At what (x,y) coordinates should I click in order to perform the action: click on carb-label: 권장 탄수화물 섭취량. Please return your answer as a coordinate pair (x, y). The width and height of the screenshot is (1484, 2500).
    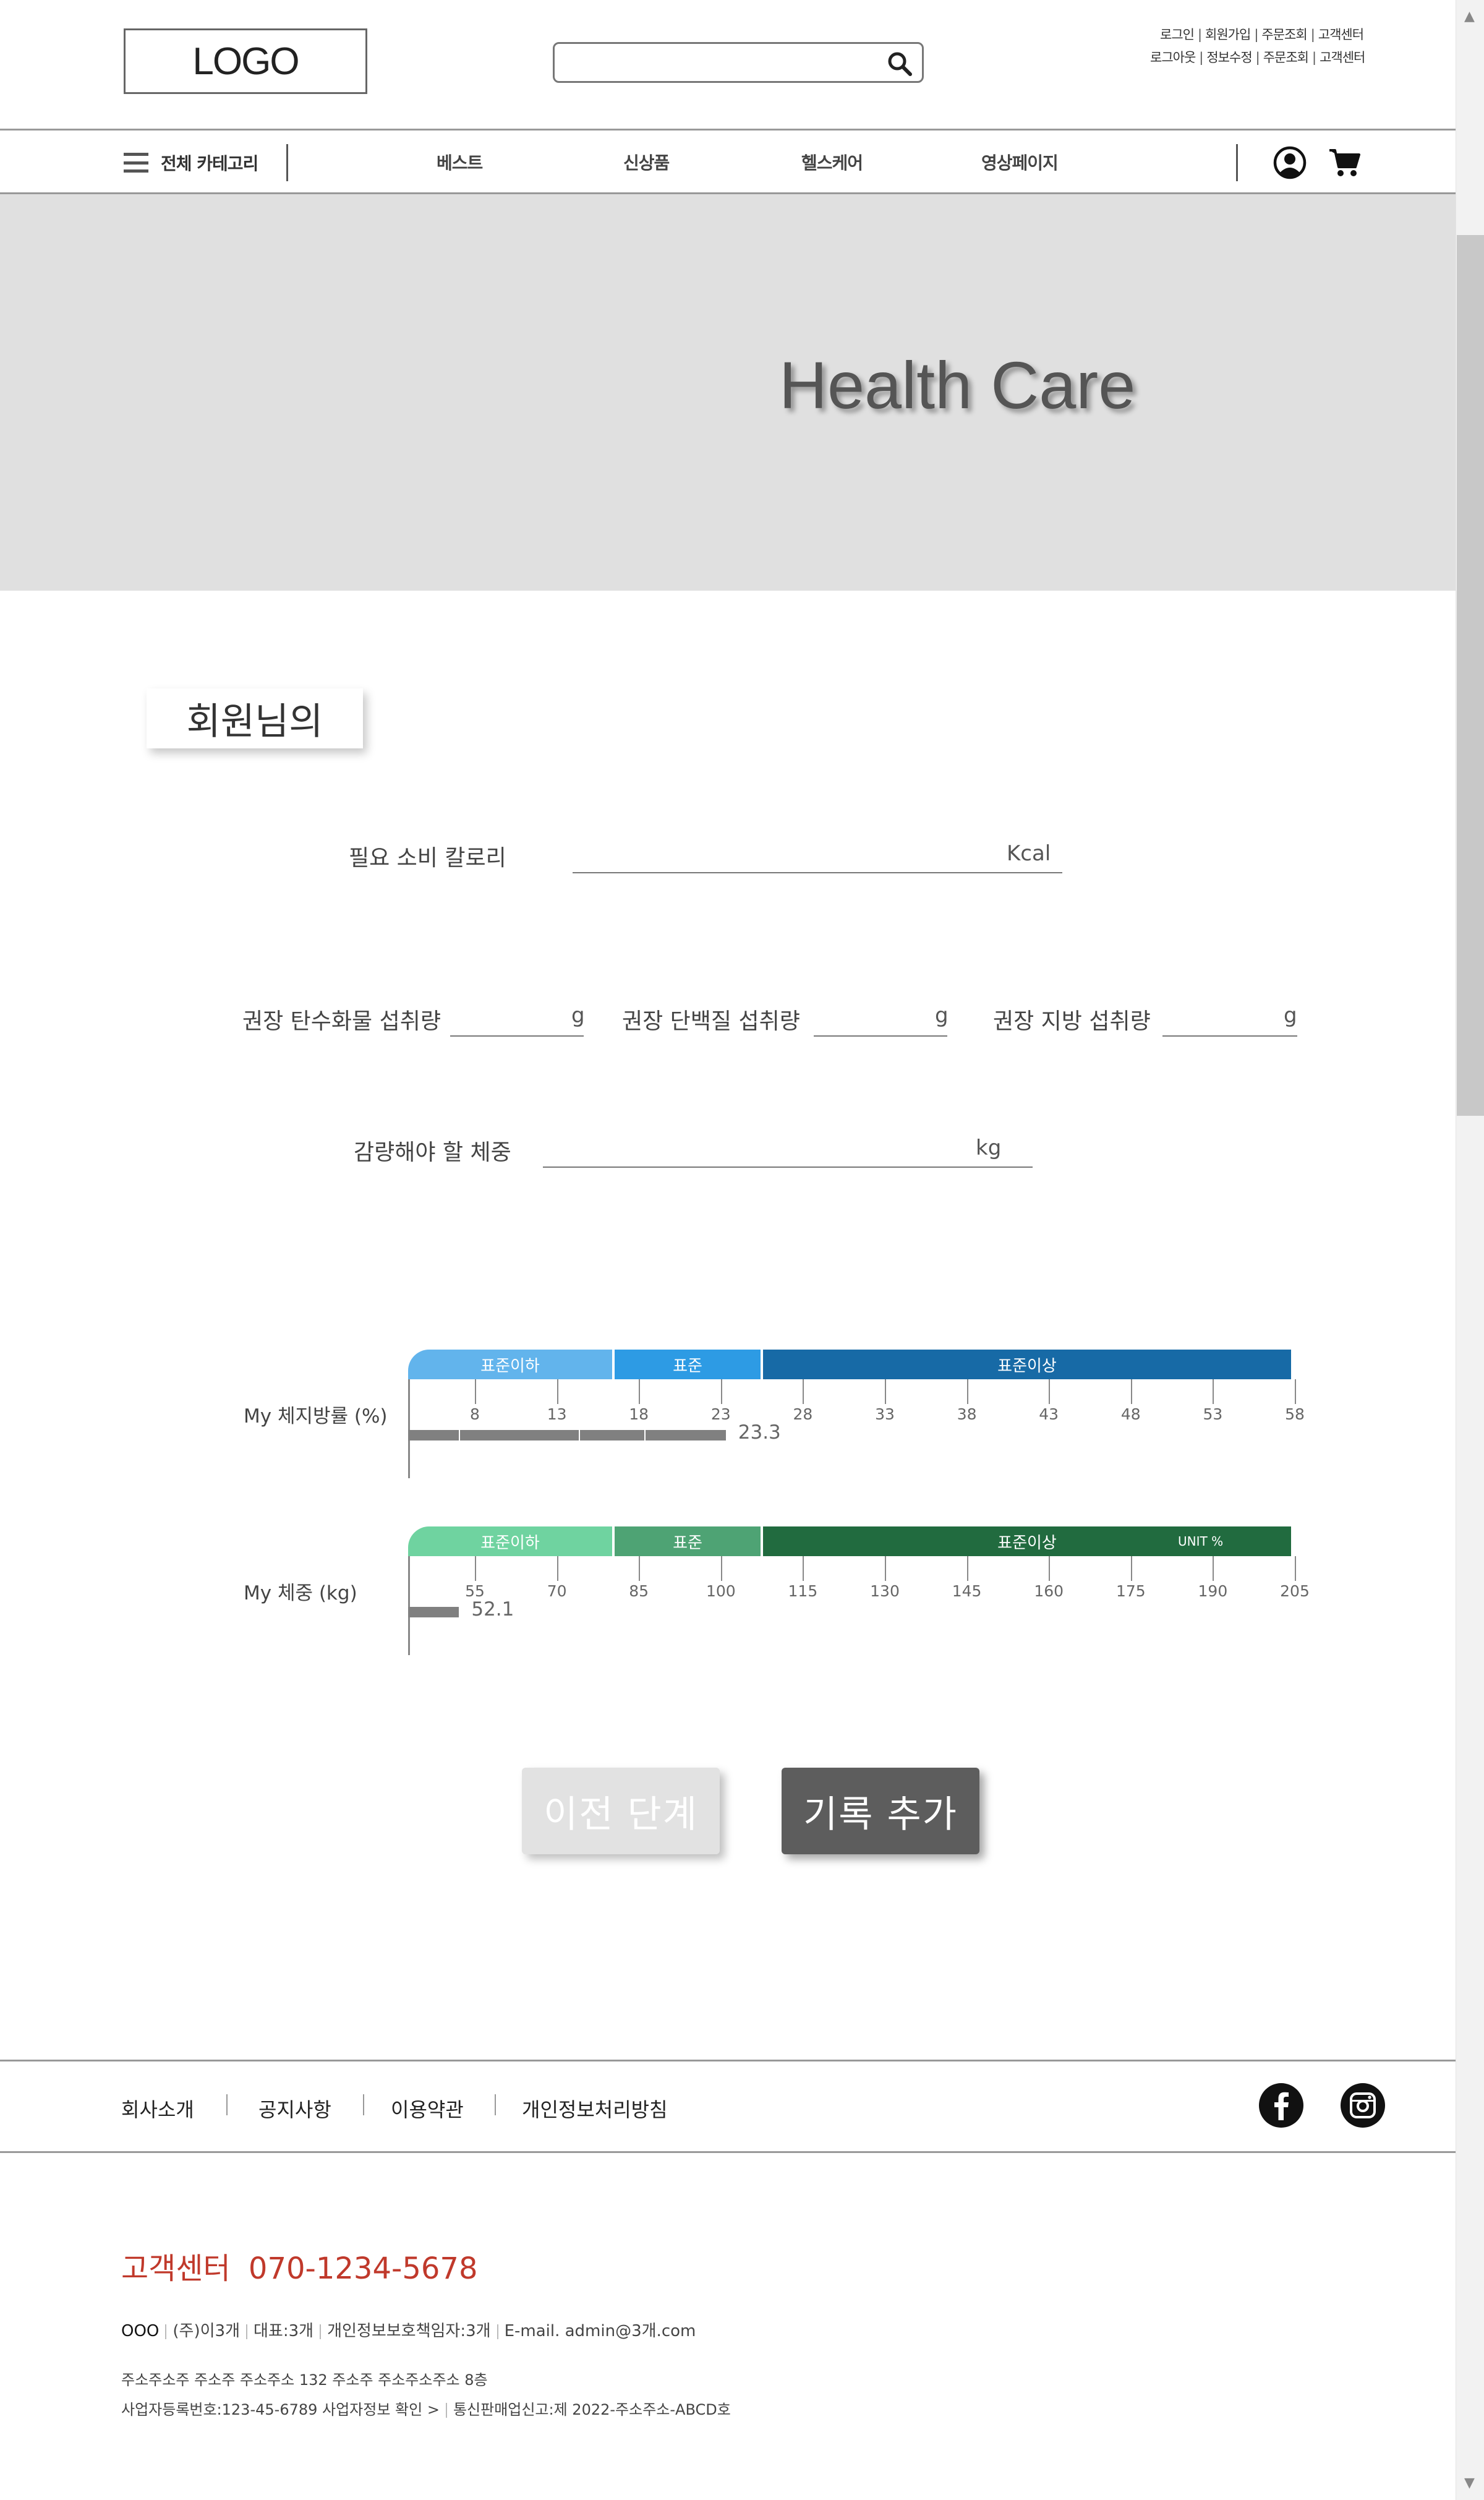
    Looking at the image, I should click on (341, 1022).